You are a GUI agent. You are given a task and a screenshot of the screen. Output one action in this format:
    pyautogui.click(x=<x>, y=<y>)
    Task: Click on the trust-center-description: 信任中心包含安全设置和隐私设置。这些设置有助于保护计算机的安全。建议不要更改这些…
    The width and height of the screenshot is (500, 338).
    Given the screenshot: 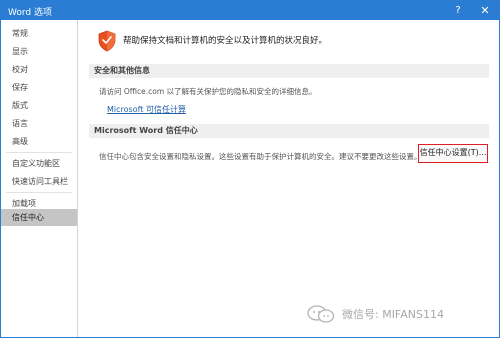 What is the action you would take?
    pyautogui.click(x=260, y=156)
    